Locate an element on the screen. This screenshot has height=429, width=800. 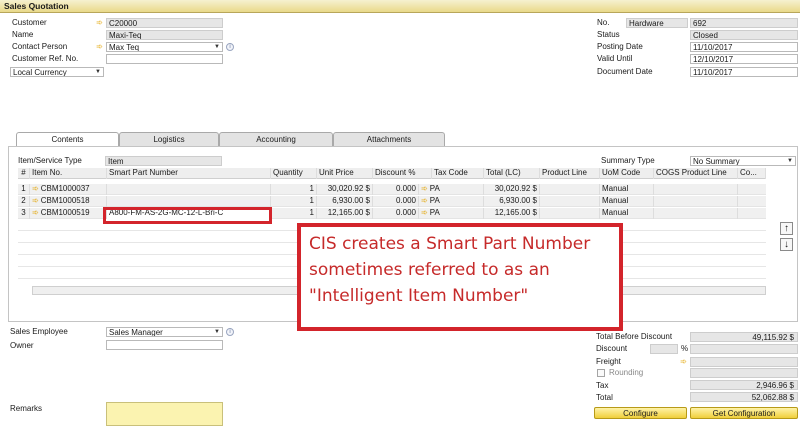
col-header-smart-part: Smart Part Number is located at coordinates (189, 173).